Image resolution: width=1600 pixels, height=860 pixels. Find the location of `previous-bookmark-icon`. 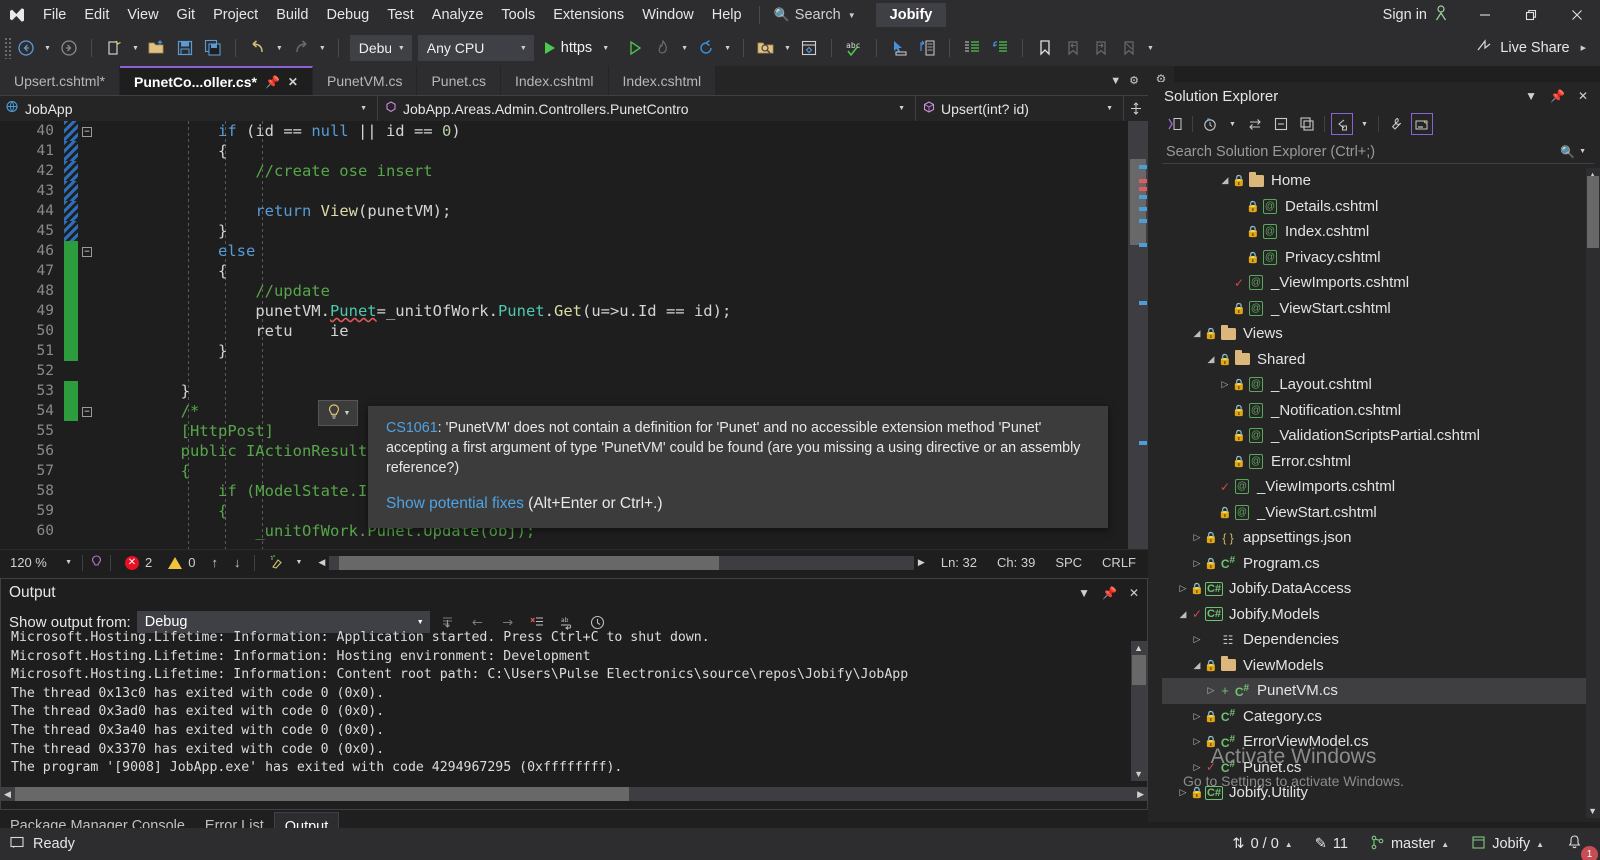

previous-bookmark-icon is located at coordinates (1073, 48).